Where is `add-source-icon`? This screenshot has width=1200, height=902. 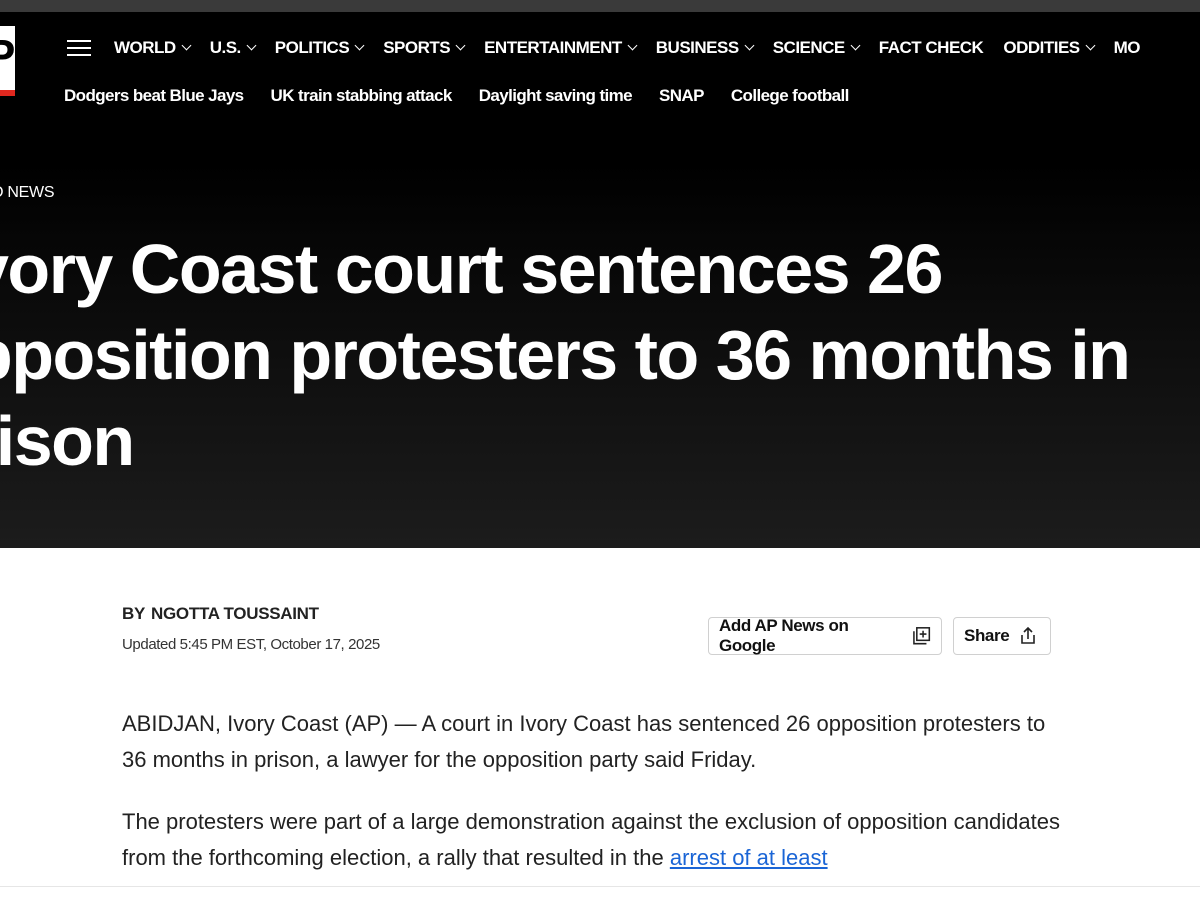
add-source-icon is located at coordinates (921, 636).